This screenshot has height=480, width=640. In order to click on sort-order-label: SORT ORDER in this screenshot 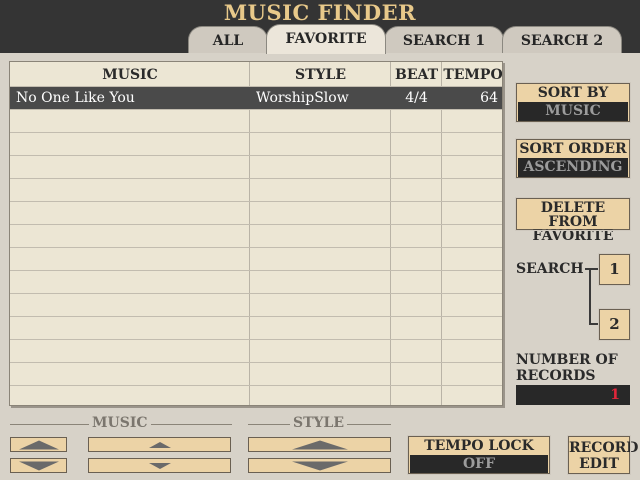, I will do `click(573, 149)`.